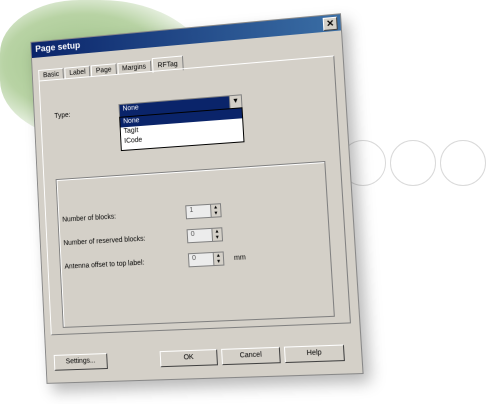  Describe the element at coordinates (57, 47) in the screenshot. I see `window-title: Page setup` at that location.